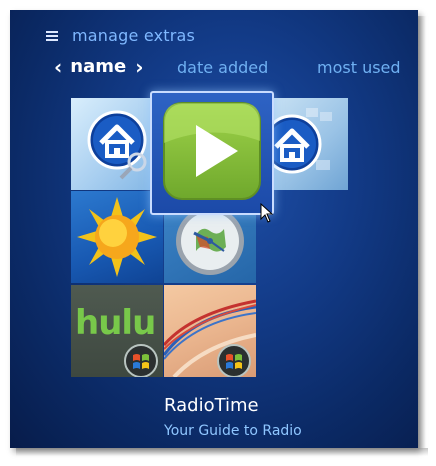 Image resolution: width=436 pixels, height=466 pixels. What do you see at coordinates (134, 35) in the screenshot?
I see `page-title: manage extras` at bounding box center [134, 35].